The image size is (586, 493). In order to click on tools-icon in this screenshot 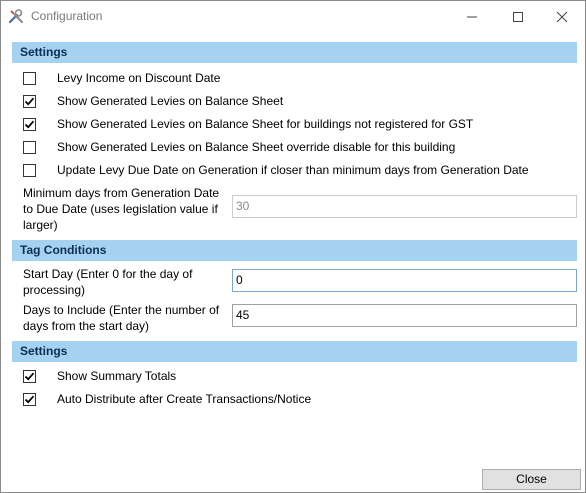, I will do `click(16, 16)`.